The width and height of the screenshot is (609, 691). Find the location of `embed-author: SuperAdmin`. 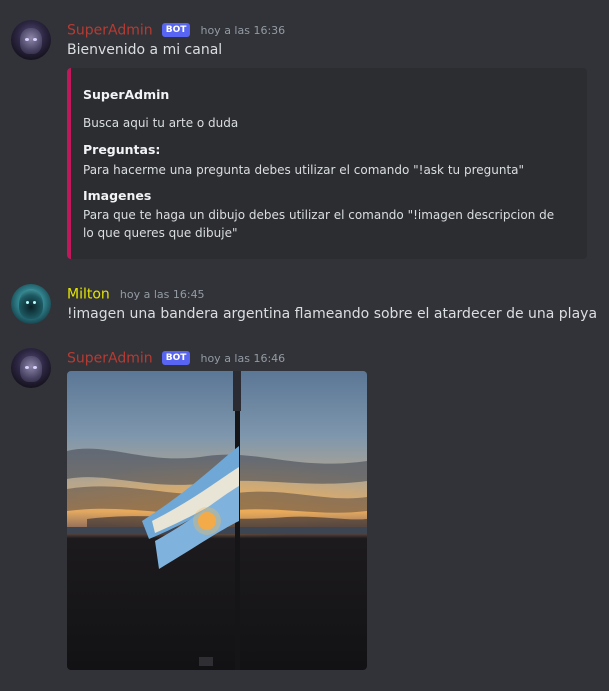

embed-author: SuperAdmin is located at coordinates (126, 94).